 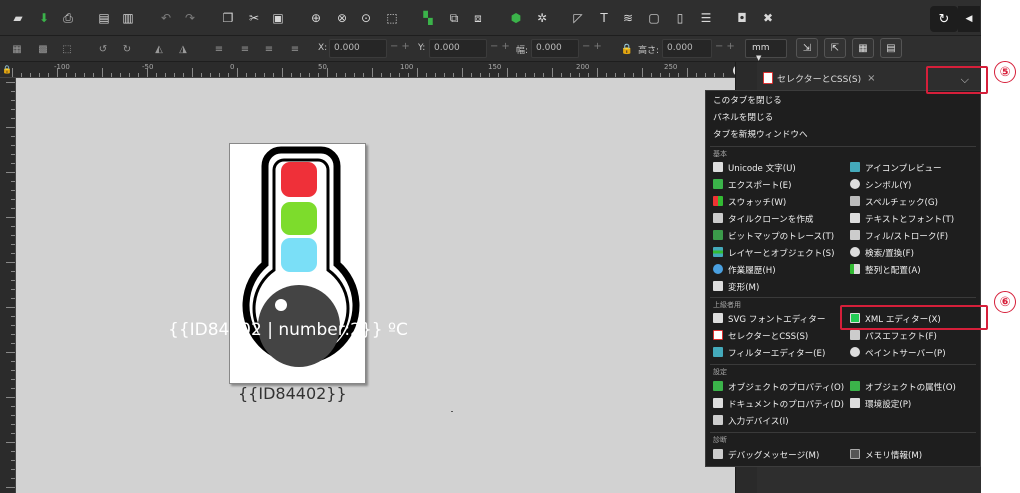 What do you see at coordinates (766, 50) in the screenshot?
I see `unit-select: mm ▼` at bounding box center [766, 50].